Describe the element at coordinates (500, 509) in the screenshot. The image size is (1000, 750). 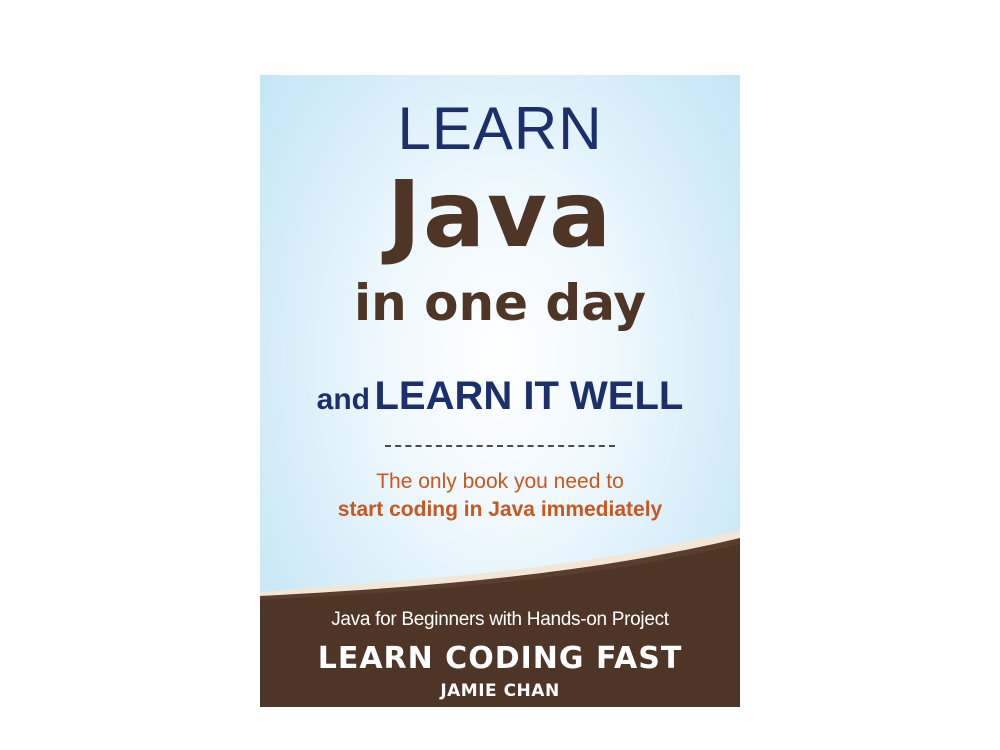
I see `tagline-line-2: start coding in Java immediately` at that location.